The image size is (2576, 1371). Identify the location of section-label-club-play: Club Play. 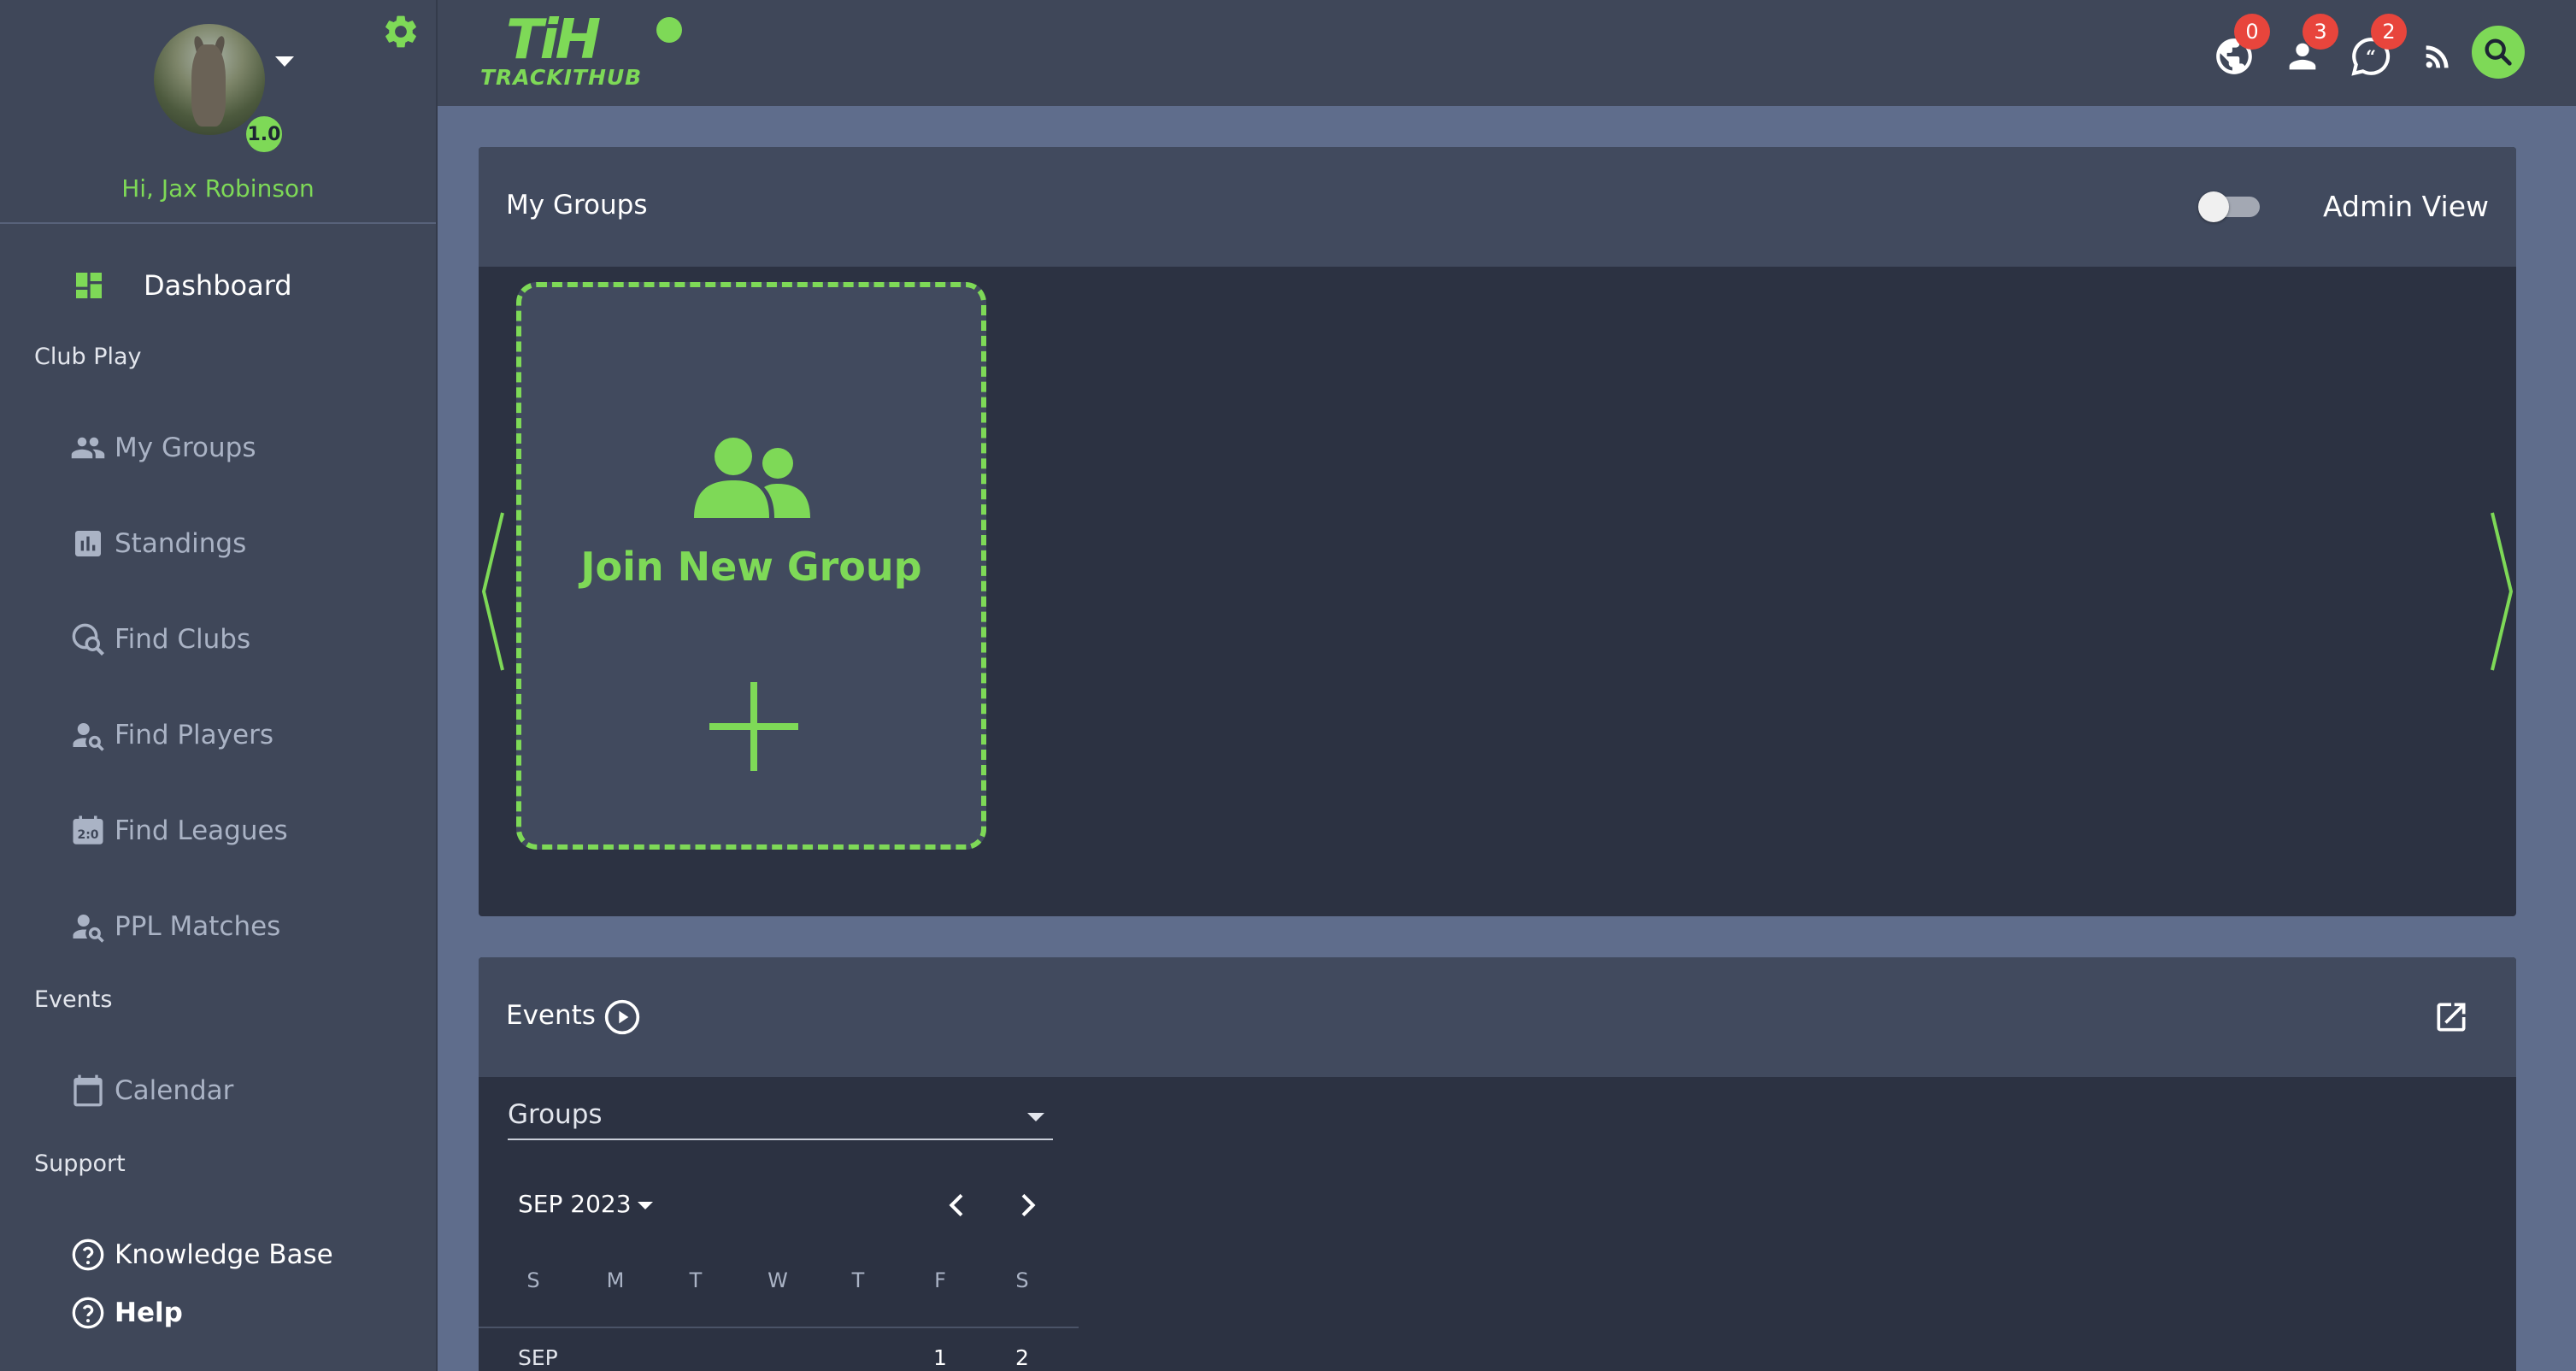
(88, 357).